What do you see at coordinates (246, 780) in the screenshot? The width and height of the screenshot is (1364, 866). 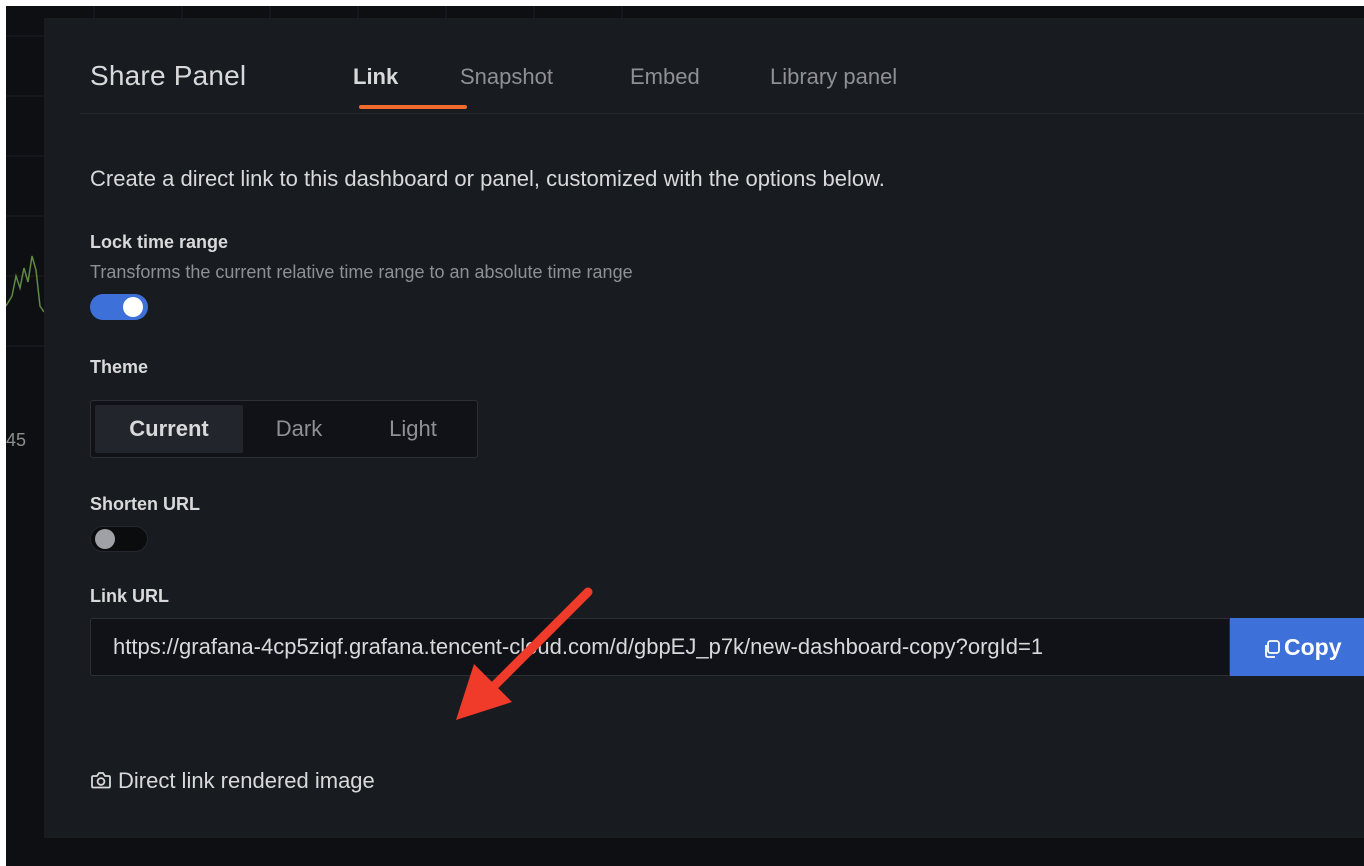 I see `rendered-image-label: Direct link rendered image` at bounding box center [246, 780].